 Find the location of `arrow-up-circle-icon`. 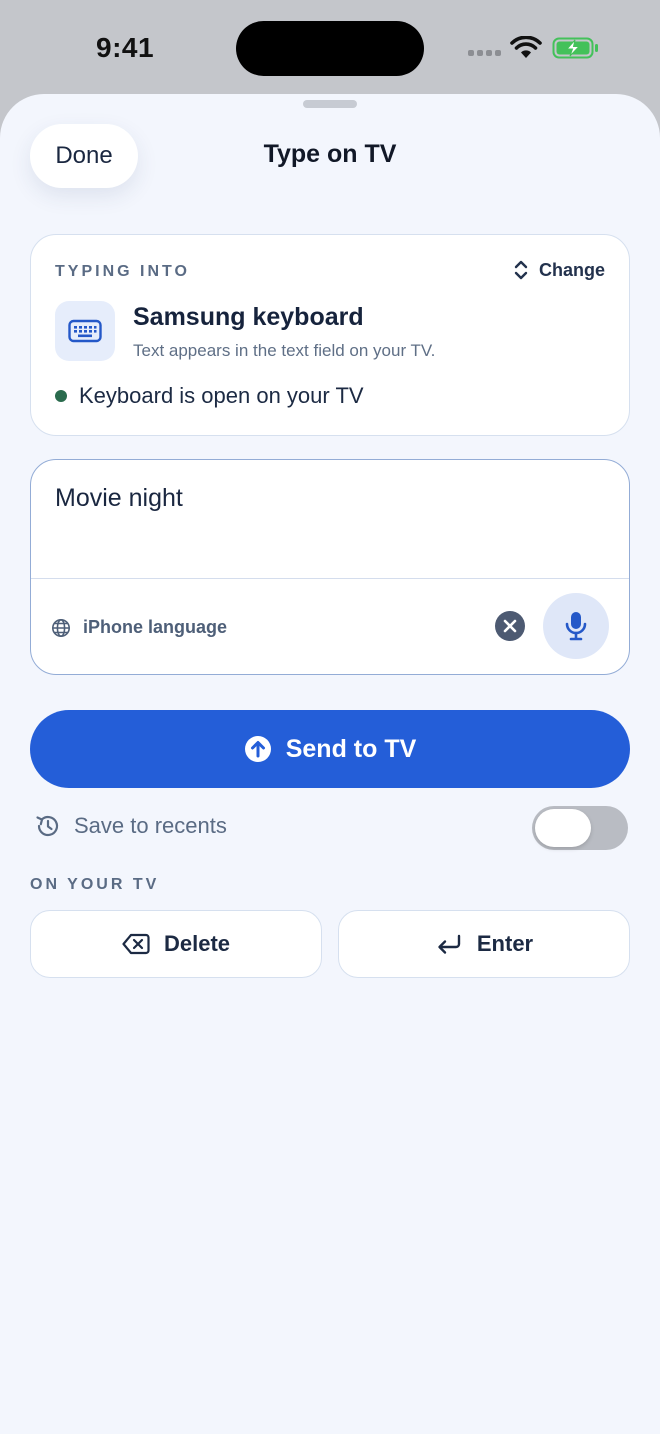

arrow-up-circle-icon is located at coordinates (257, 749).